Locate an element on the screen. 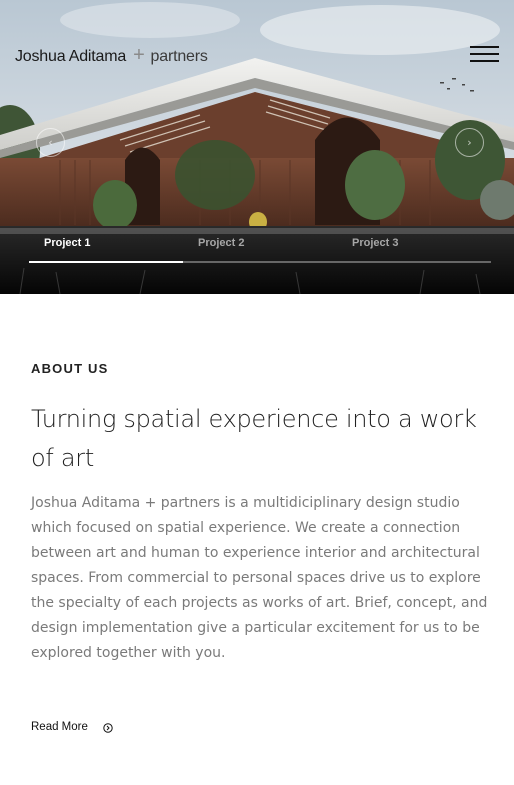  site-logo: Joshua Aditama + partners is located at coordinates (111, 55).